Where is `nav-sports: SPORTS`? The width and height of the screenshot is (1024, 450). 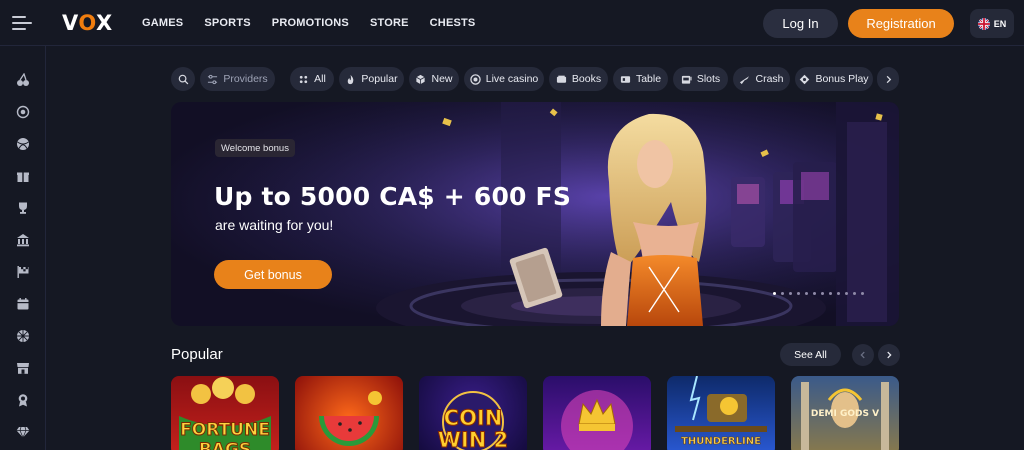 nav-sports: SPORTS is located at coordinates (227, 23).